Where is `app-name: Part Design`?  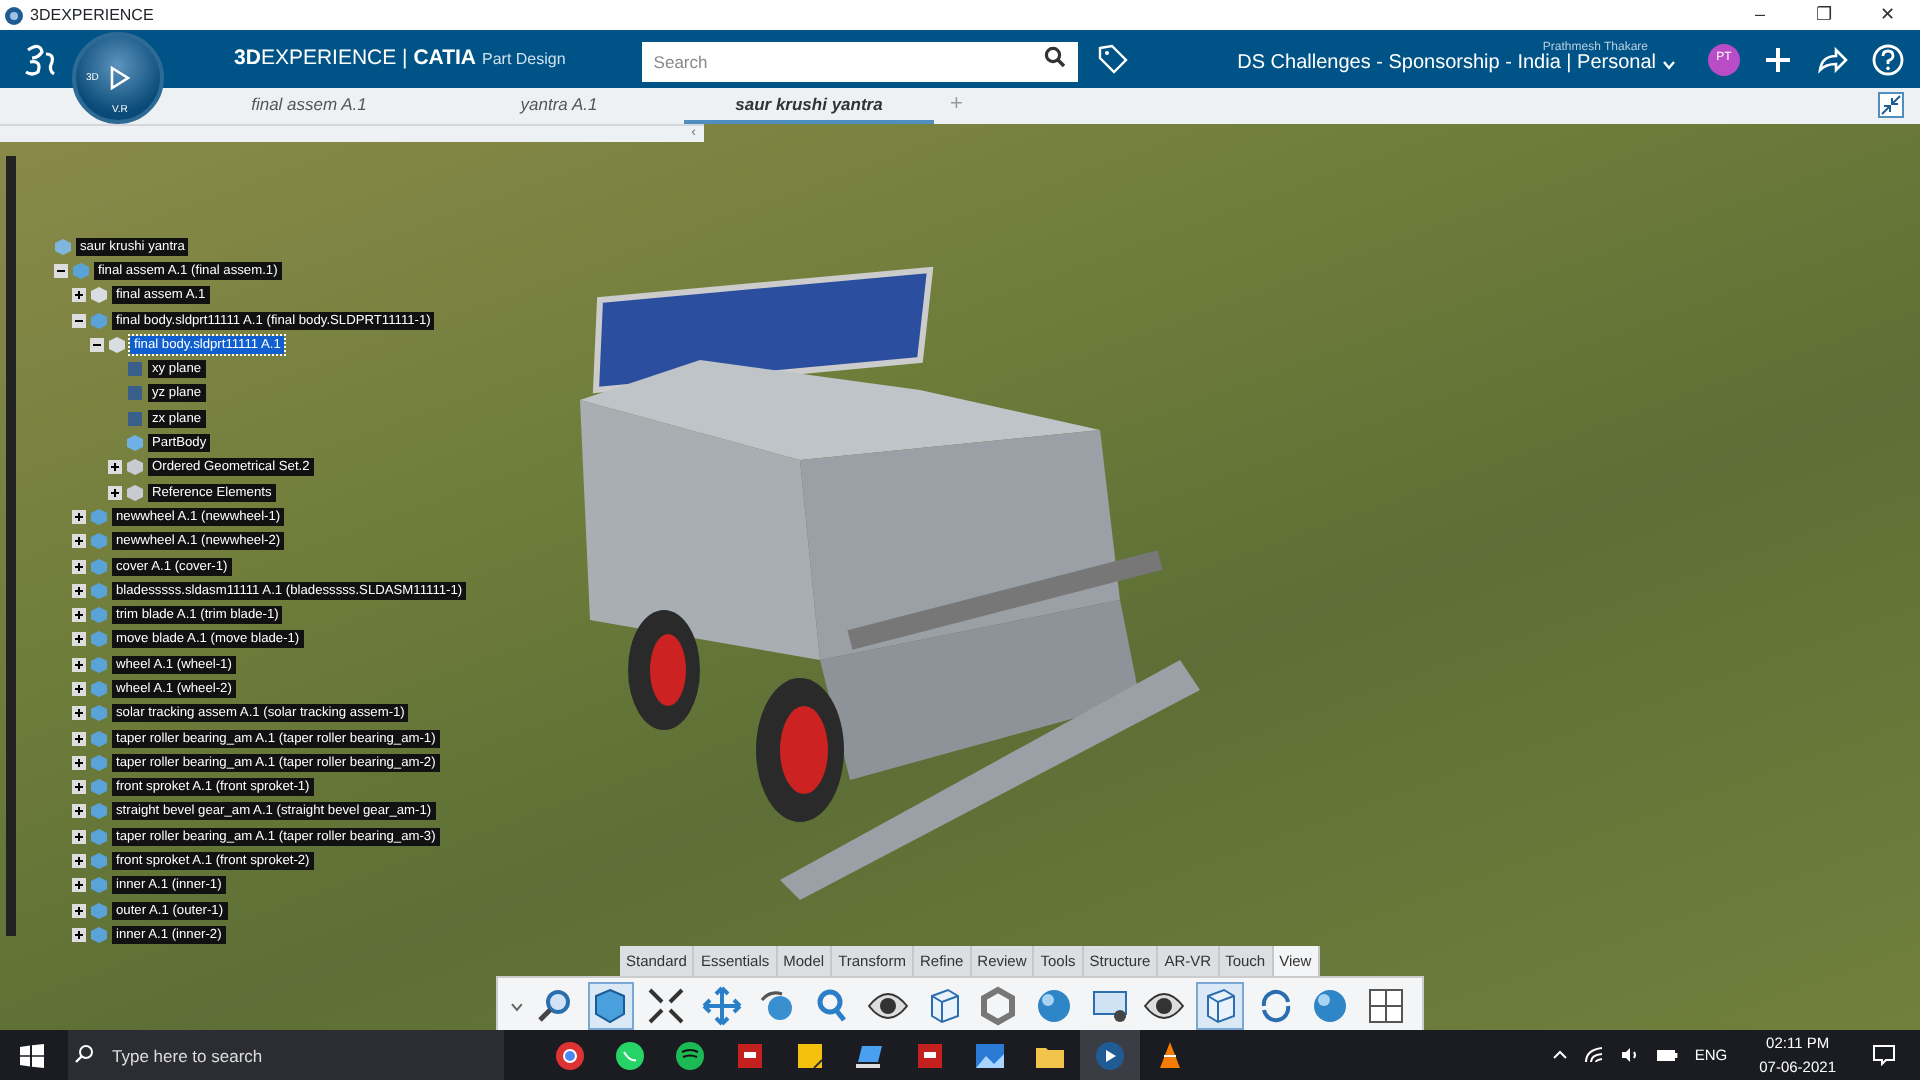
app-name: Part Design is located at coordinates (524, 58).